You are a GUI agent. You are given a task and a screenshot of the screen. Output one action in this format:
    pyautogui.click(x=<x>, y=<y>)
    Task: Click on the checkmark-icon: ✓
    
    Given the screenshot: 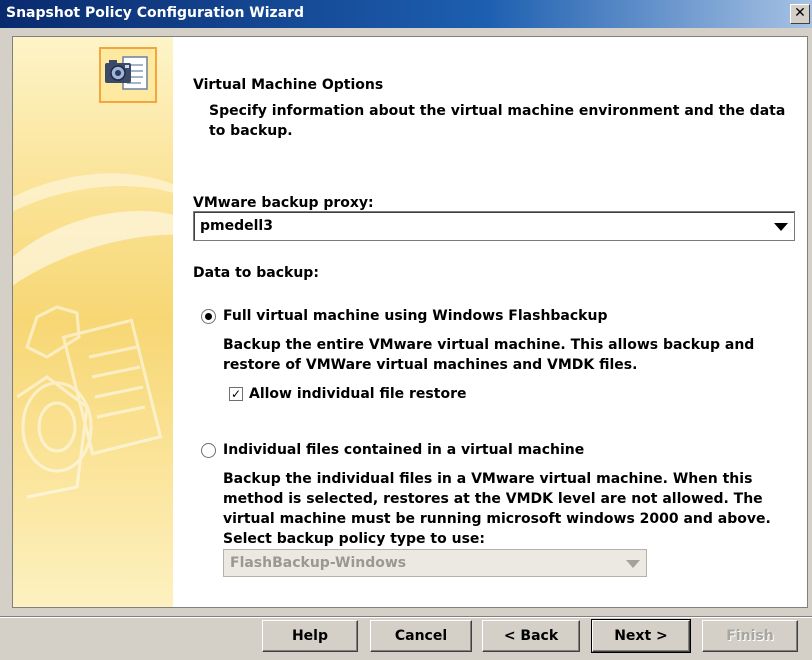 What is the action you would take?
    pyautogui.click(x=236, y=394)
    